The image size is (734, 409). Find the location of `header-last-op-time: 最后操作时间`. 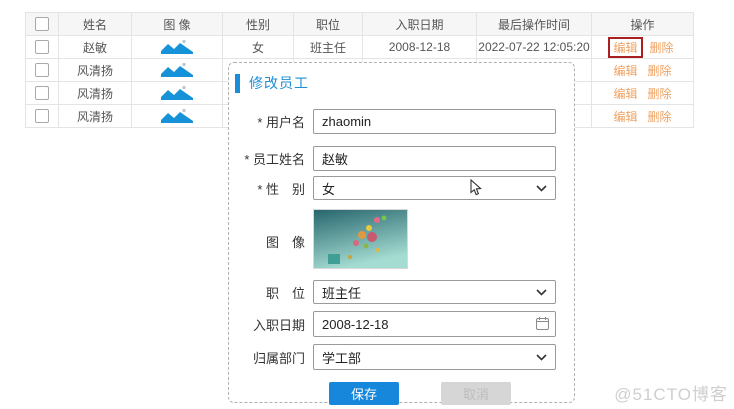

header-last-op-time: 最后操作时间 is located at coordinates (534, 24).